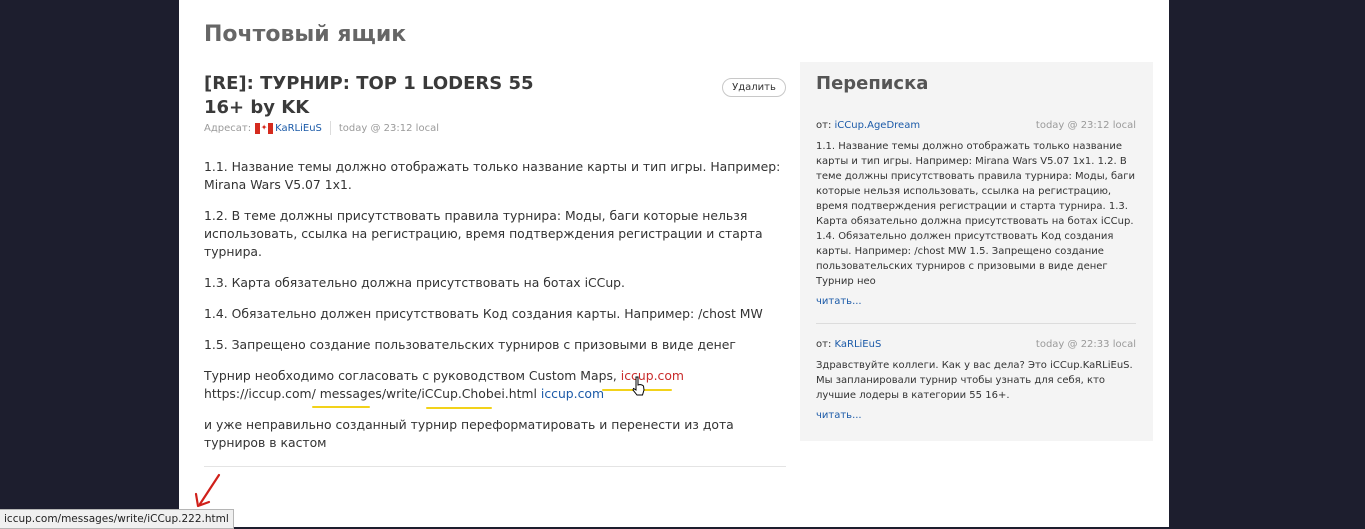 Image resolution: width=1365 pixels, height=529 pixels. Describe the element at coordinates (1085, 125) in the screenshot. I see `conversation-date: today @ 23:12 local` at that location.